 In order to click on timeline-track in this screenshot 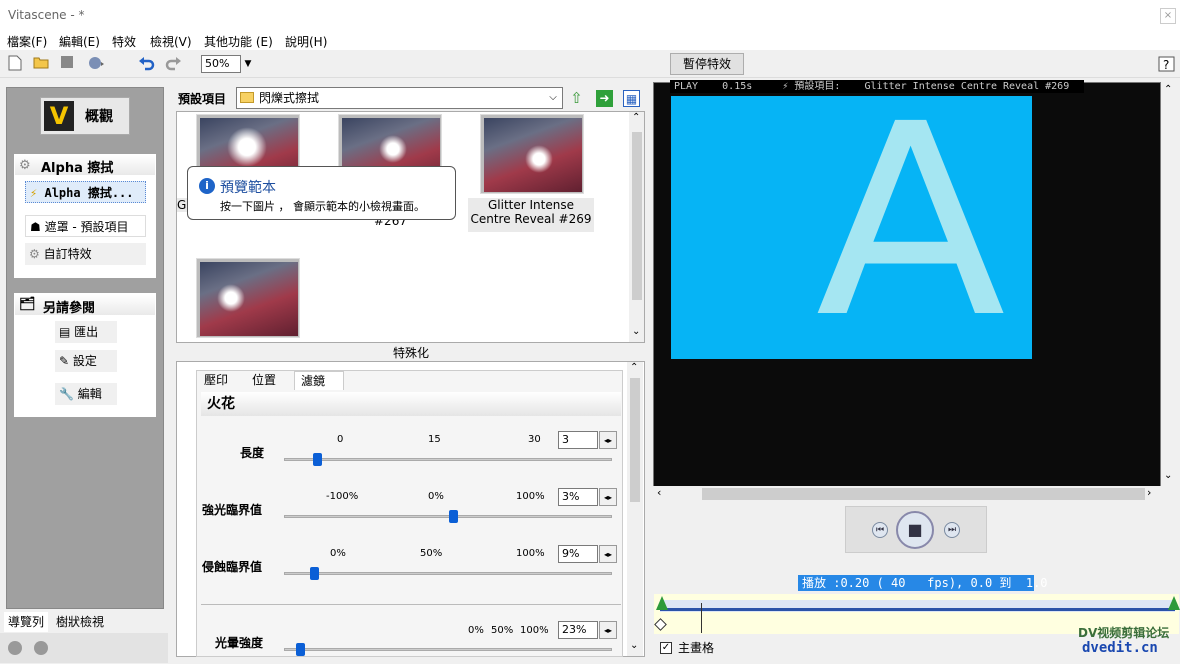, I will do `click(917, 609)`.